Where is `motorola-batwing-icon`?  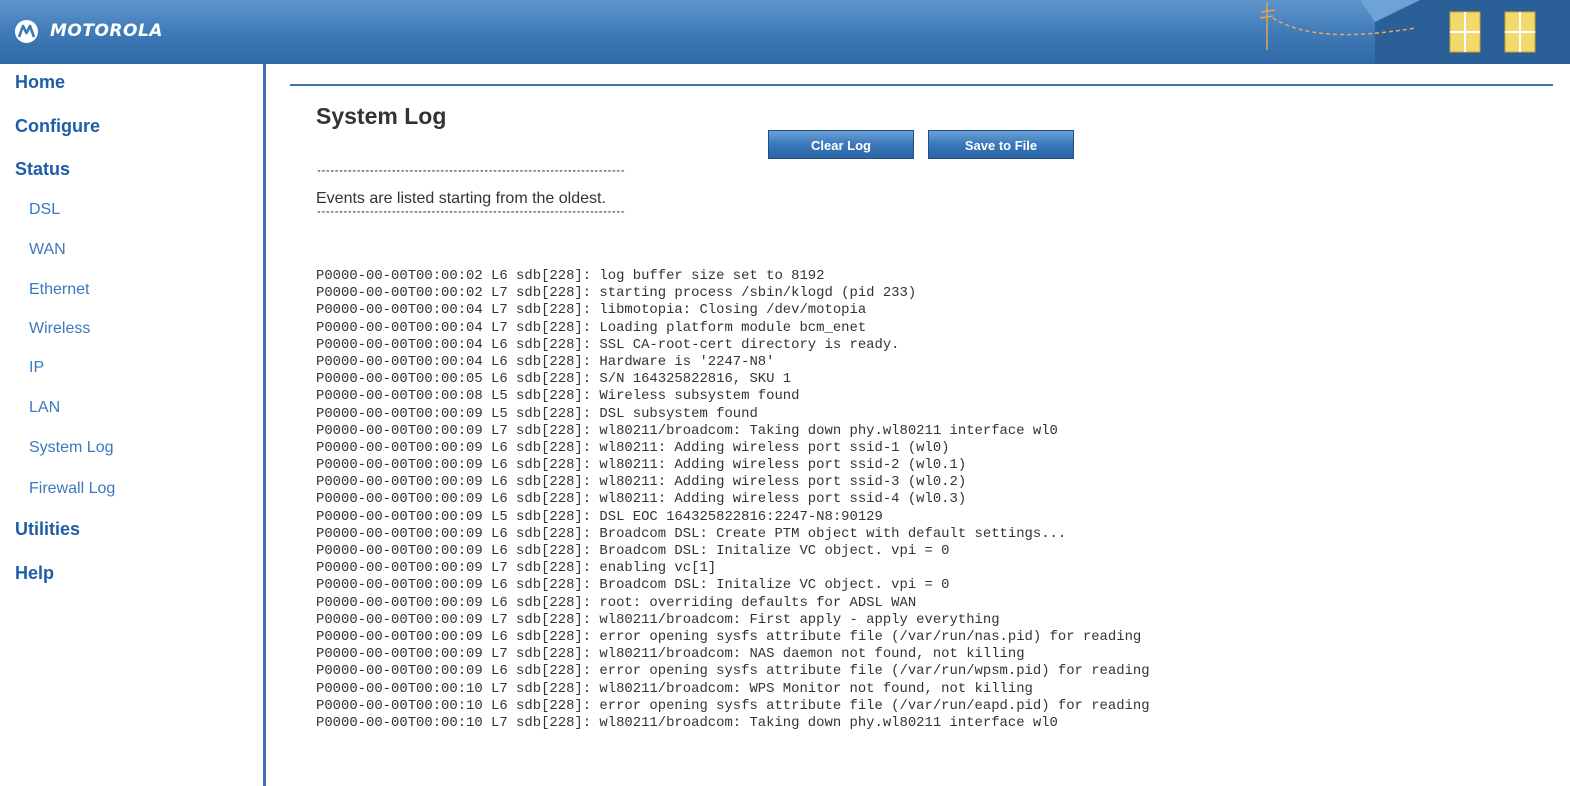
motorola-batwing-icon is located at coordinates (26, 31).